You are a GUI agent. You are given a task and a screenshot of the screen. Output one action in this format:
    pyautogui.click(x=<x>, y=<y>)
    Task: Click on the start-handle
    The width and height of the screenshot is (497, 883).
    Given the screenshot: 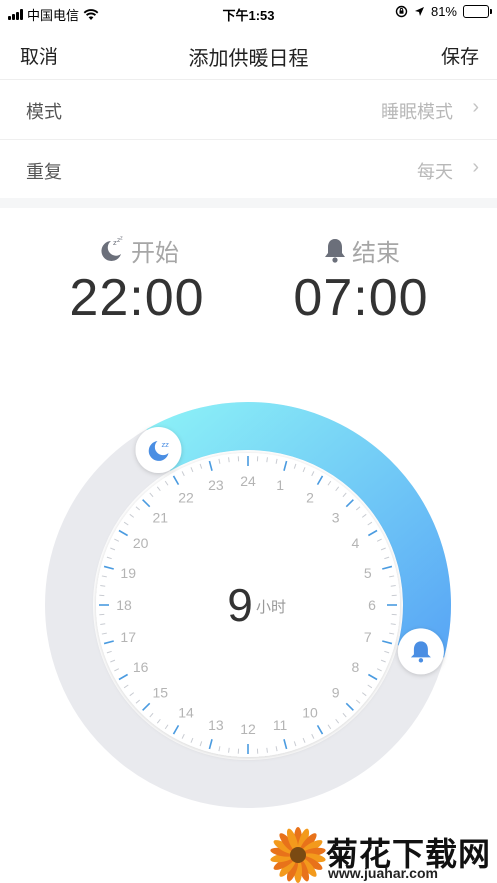 What is the action you would take?
    pyautogui.click(x=158, y=449)
    